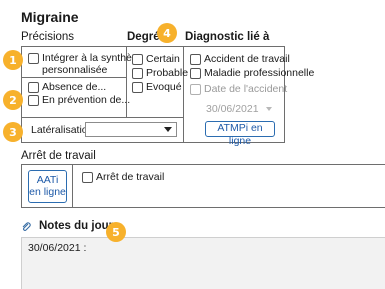  Describe the element at coordinates (13, 132) in the screenshot. I see `badge-3: 3` at that location.